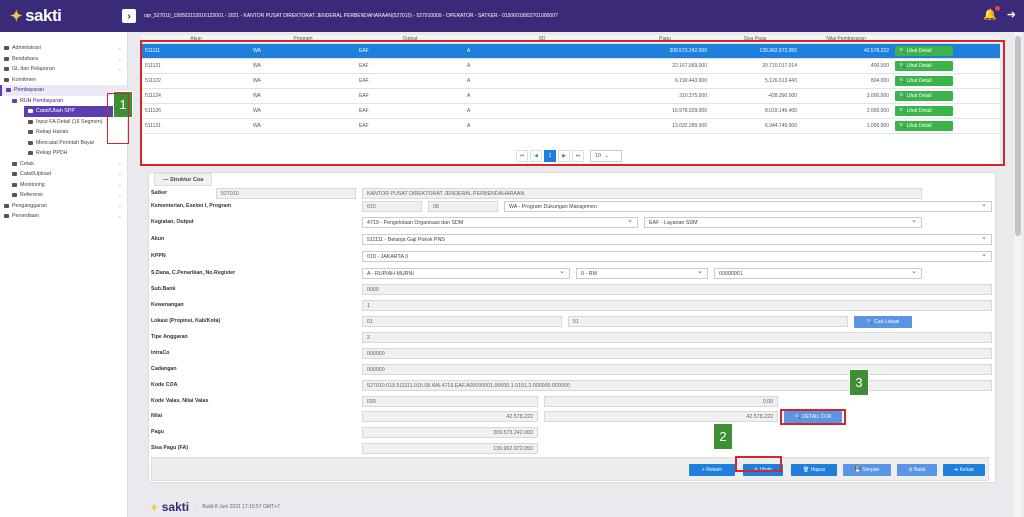 Image resolution: width=1024 pixels, height=517 pixels. I want to click on sidebar-item-cetak: Cetak ⌄, so click(63, 164).